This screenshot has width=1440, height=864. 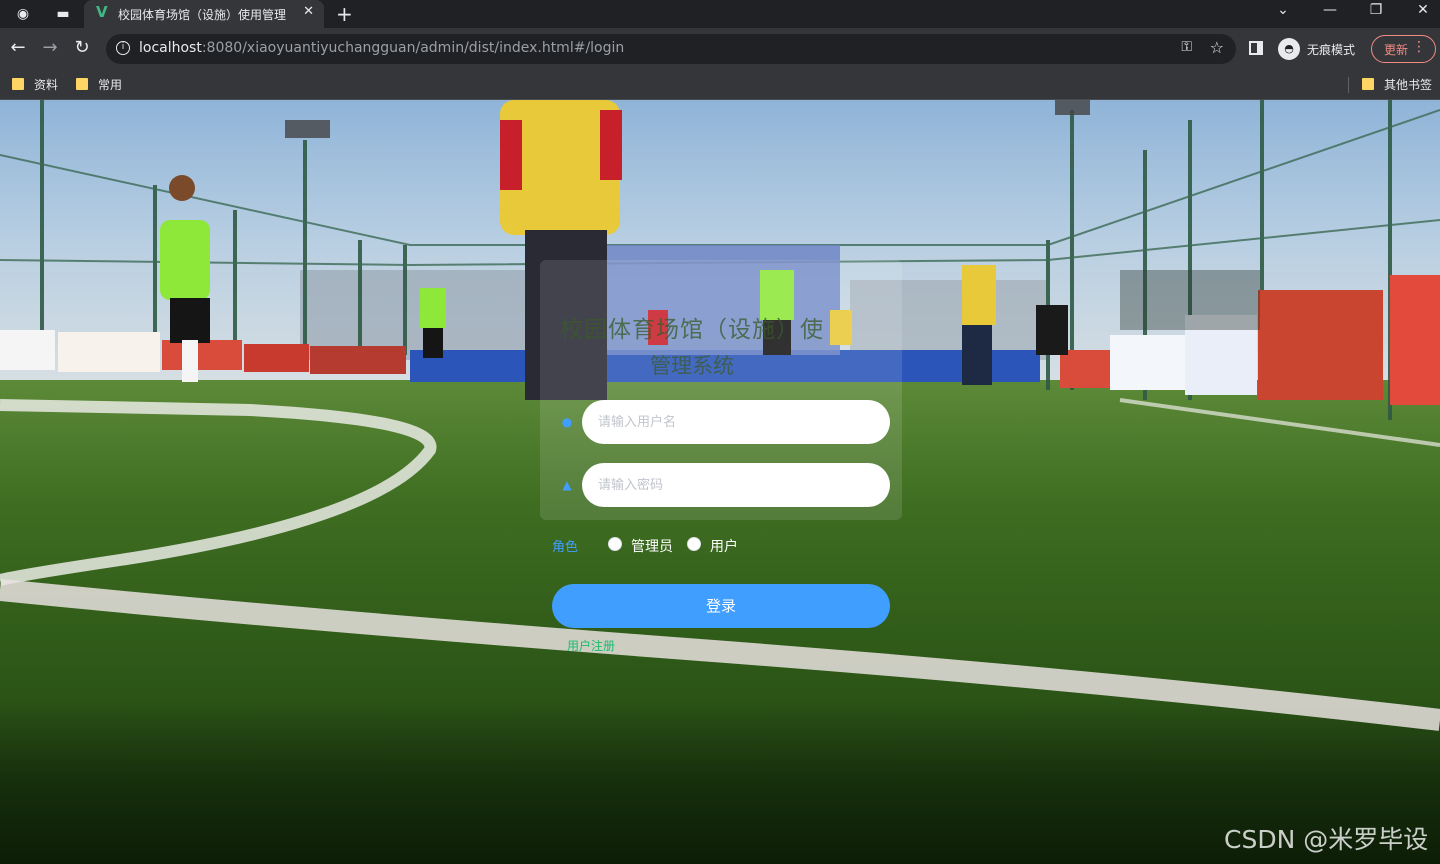 I want to click on incognito-label: 无痕模式, so click(x=1331, y=50).